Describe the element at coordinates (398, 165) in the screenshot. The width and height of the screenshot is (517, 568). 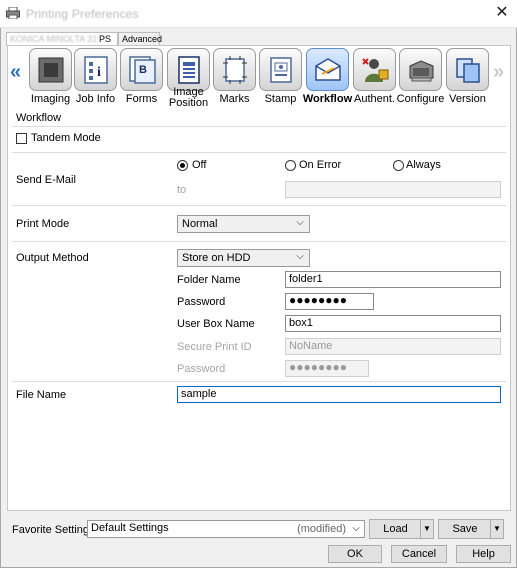
I see `send-email-always-radio` at that location.